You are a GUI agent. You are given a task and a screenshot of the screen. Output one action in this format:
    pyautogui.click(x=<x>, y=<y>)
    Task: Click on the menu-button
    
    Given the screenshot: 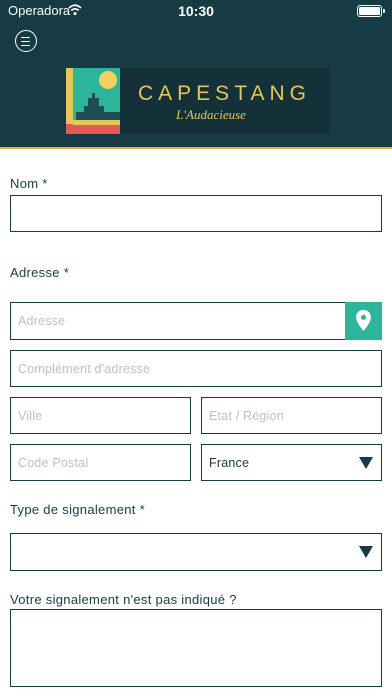 What is the action you would take?
    pyautogui.click(x=26, y=41)
    